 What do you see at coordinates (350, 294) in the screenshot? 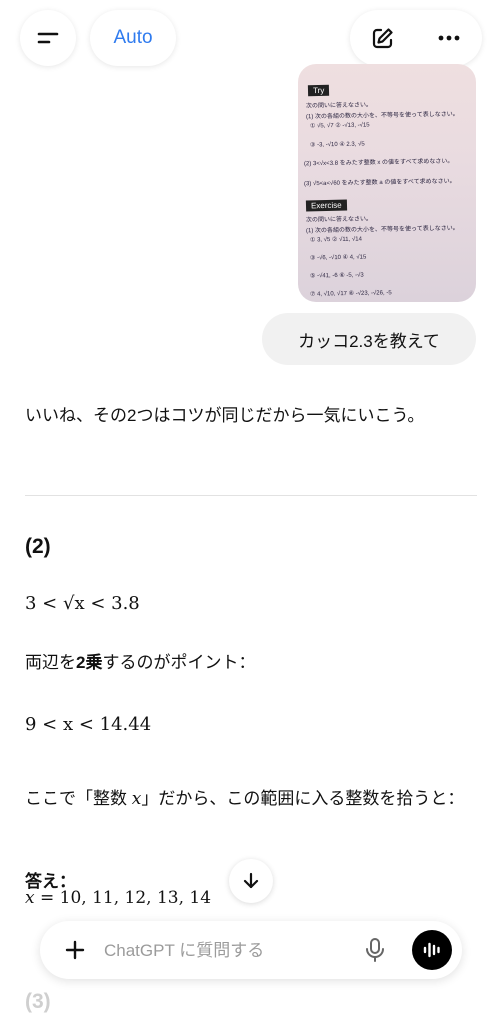
I see `photo-line: ⑦ 4, √10, √17 ⑧ -√23, -√26, -5` at bounding box center [350, 294].